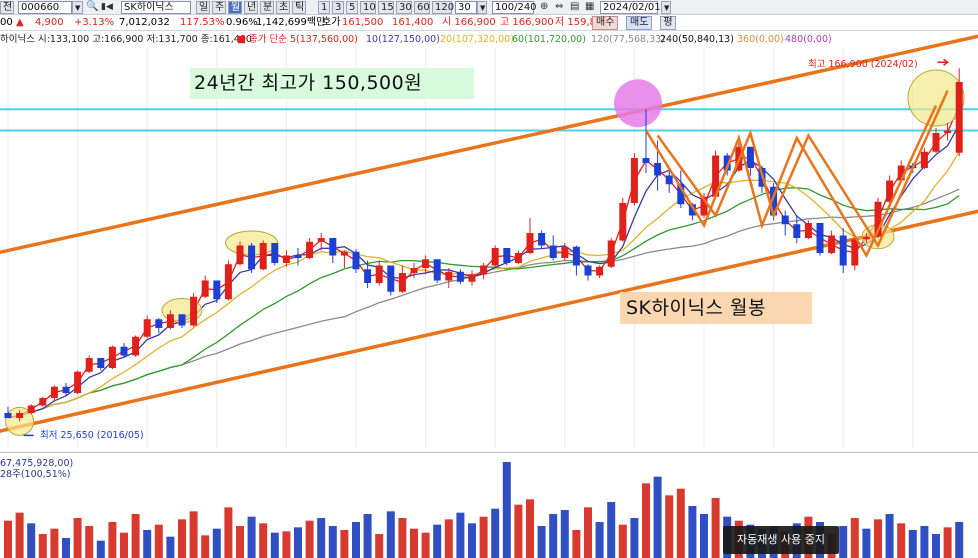  I want to click on peak-marker, so click(638, 103).